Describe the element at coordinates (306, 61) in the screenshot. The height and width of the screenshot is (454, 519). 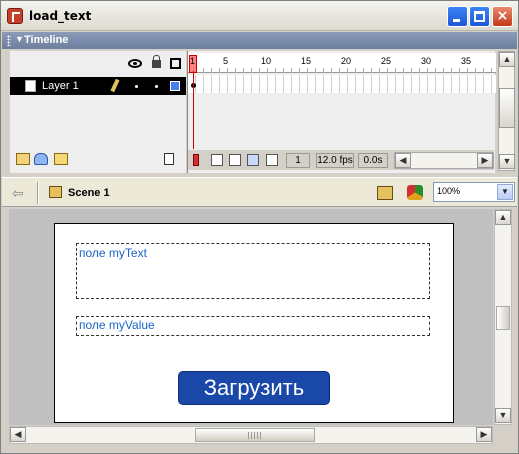
I see `ruler-mark: 15` at that location.